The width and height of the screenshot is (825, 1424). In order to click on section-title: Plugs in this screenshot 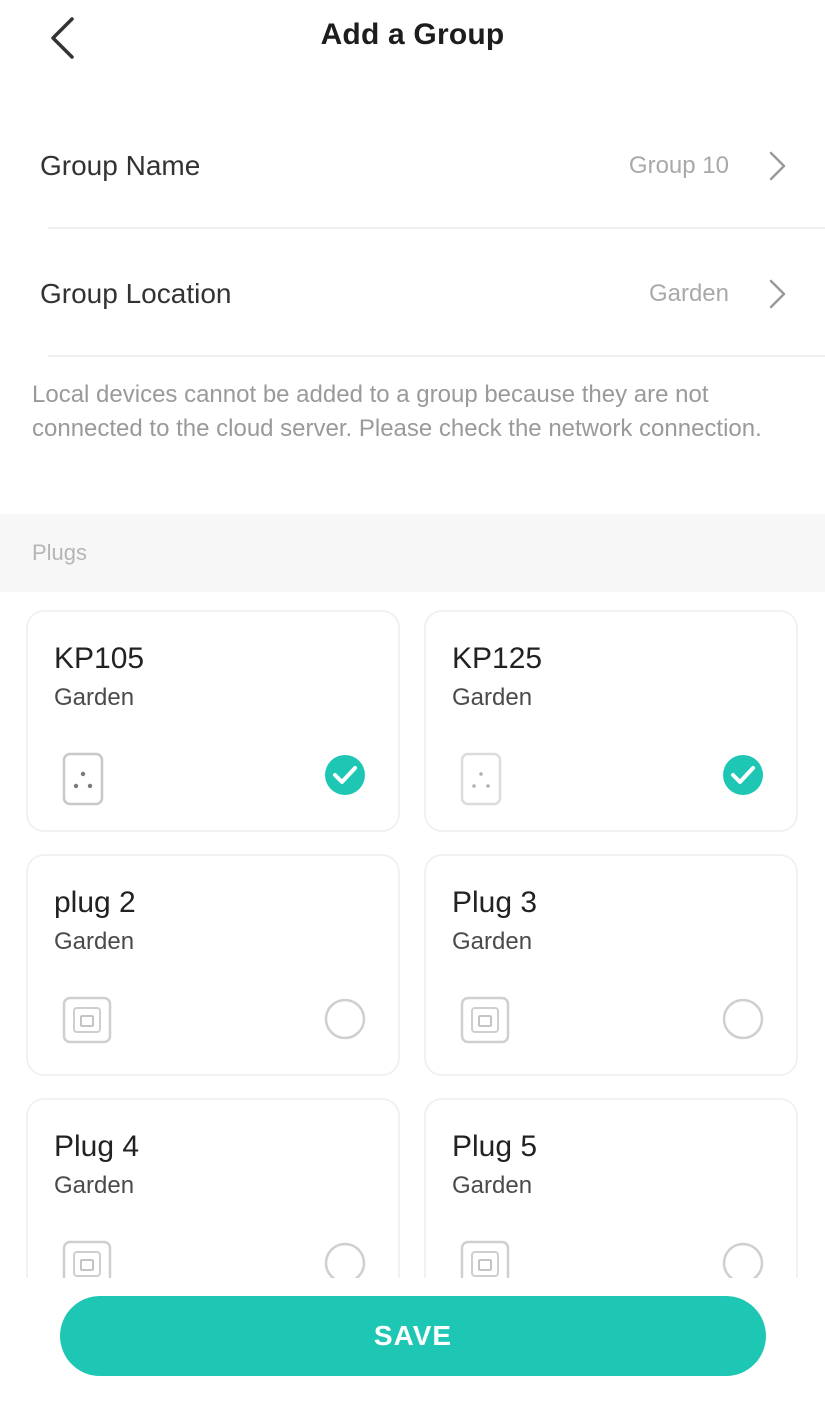, I will do `click(60, 552)`.